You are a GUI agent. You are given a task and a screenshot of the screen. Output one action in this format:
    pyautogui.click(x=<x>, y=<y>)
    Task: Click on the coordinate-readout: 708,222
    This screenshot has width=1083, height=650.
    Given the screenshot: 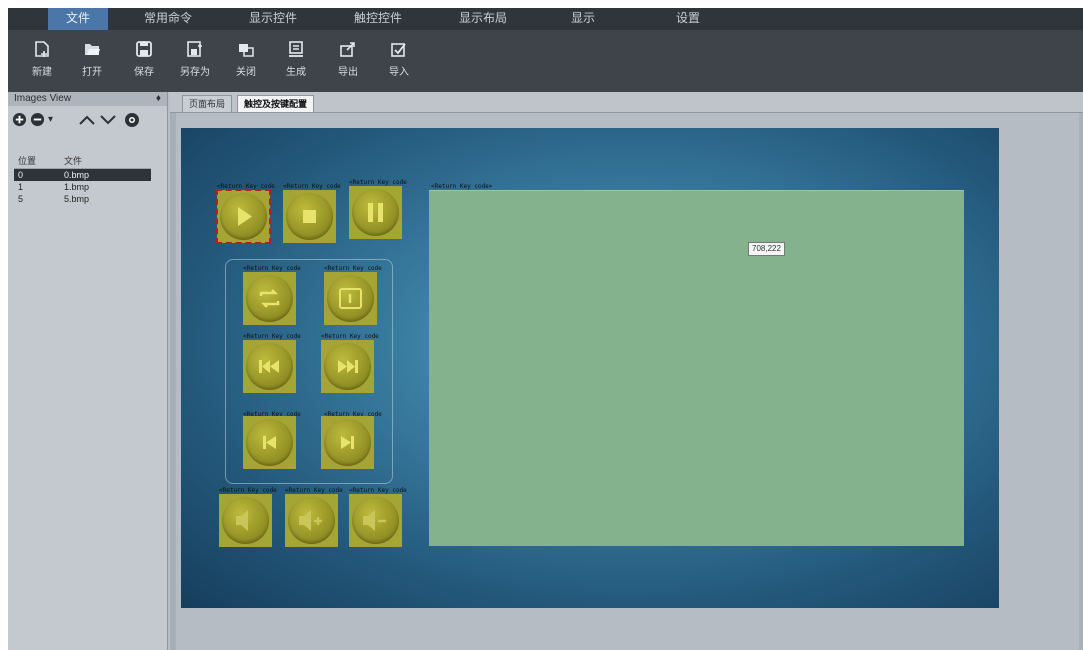 What is the action you would take?
    pyautogui.click(x=766, y=249)
    